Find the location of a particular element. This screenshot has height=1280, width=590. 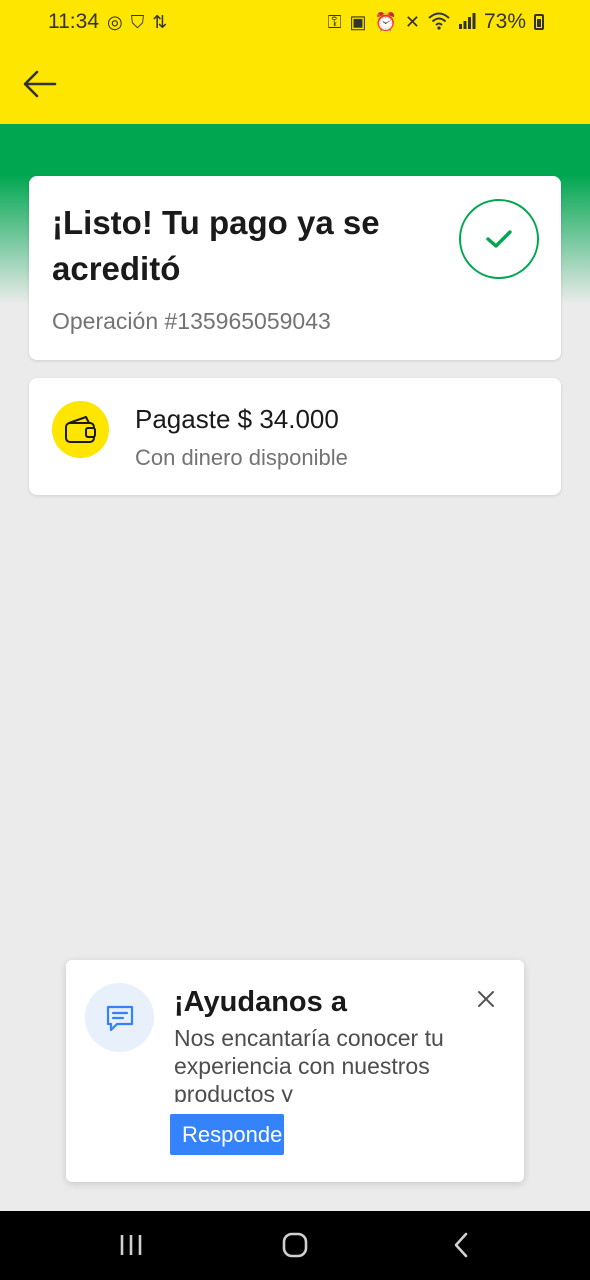

mute-icon: ✕ is located at coordinates (412, 22).